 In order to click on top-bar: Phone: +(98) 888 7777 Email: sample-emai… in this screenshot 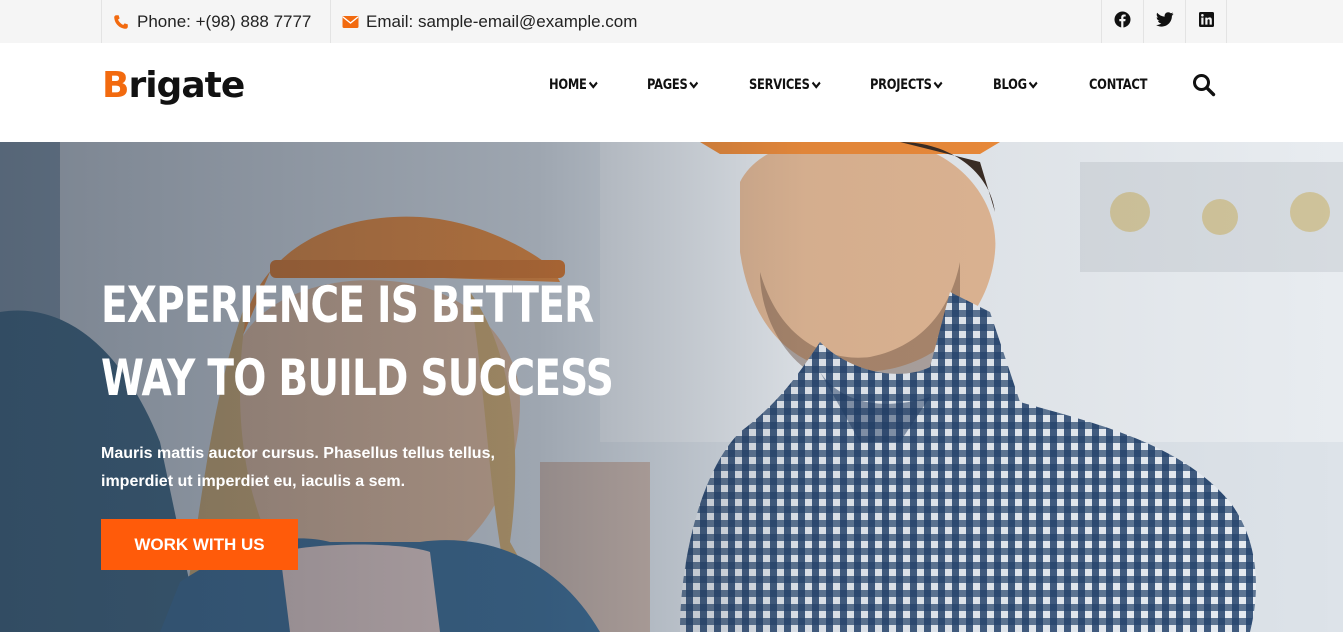, I will do `click(671, 21)`.